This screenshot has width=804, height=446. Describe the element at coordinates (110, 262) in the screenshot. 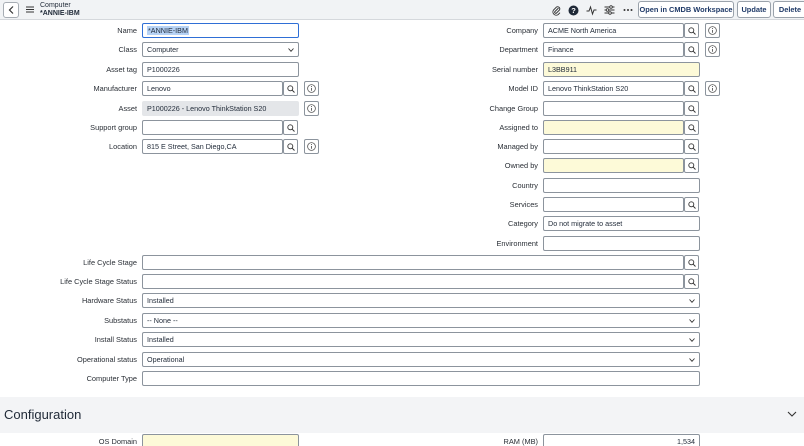

I see `life-cycle-stage-label: Life Cycle Stage` at that location.